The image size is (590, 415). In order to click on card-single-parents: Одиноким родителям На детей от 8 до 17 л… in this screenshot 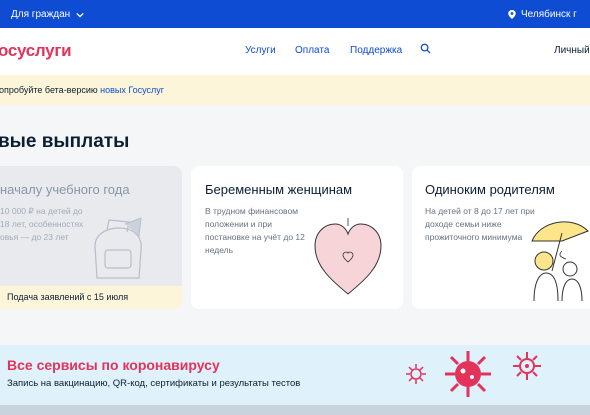, I will do `click(501, 237)`.